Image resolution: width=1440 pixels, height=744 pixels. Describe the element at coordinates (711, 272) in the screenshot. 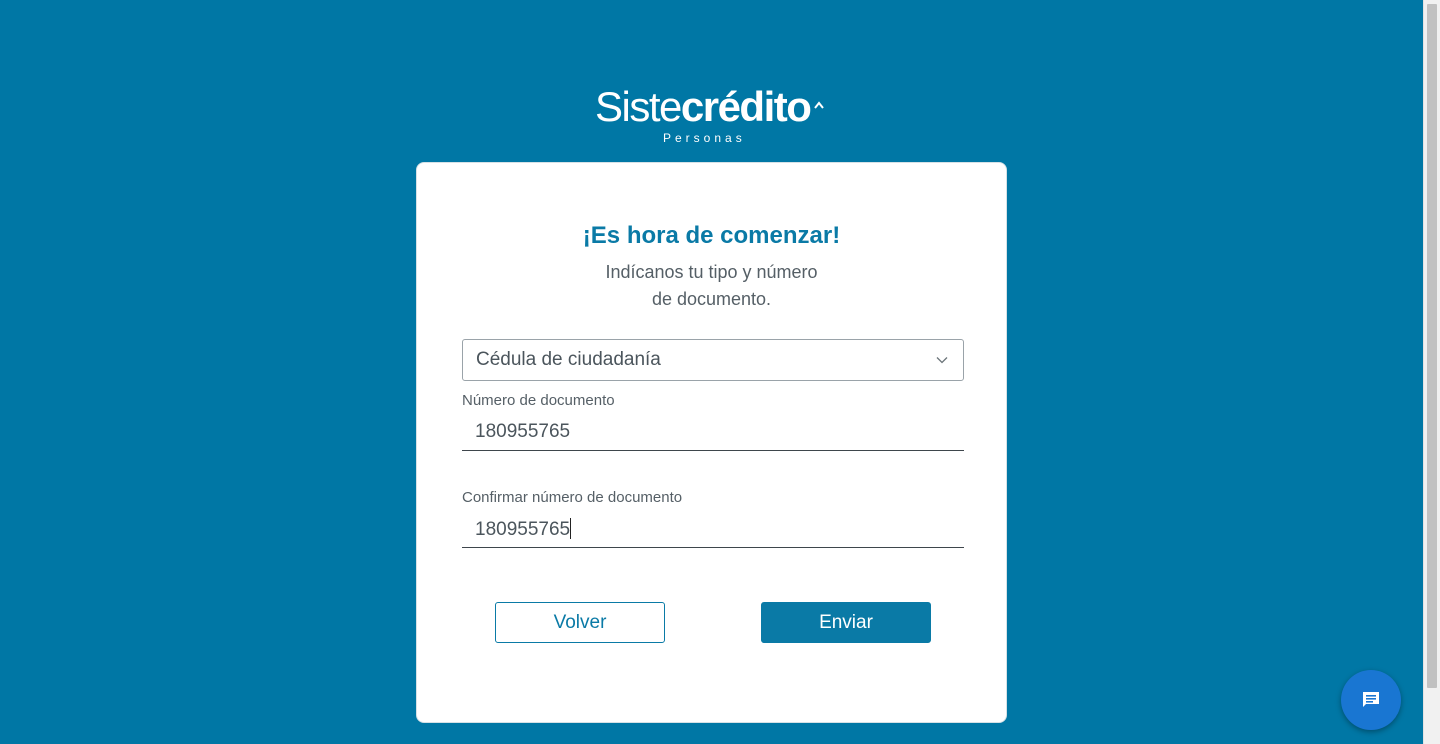

I see `subtitle-line-1: Indícanos tu tipo y número` at that location.